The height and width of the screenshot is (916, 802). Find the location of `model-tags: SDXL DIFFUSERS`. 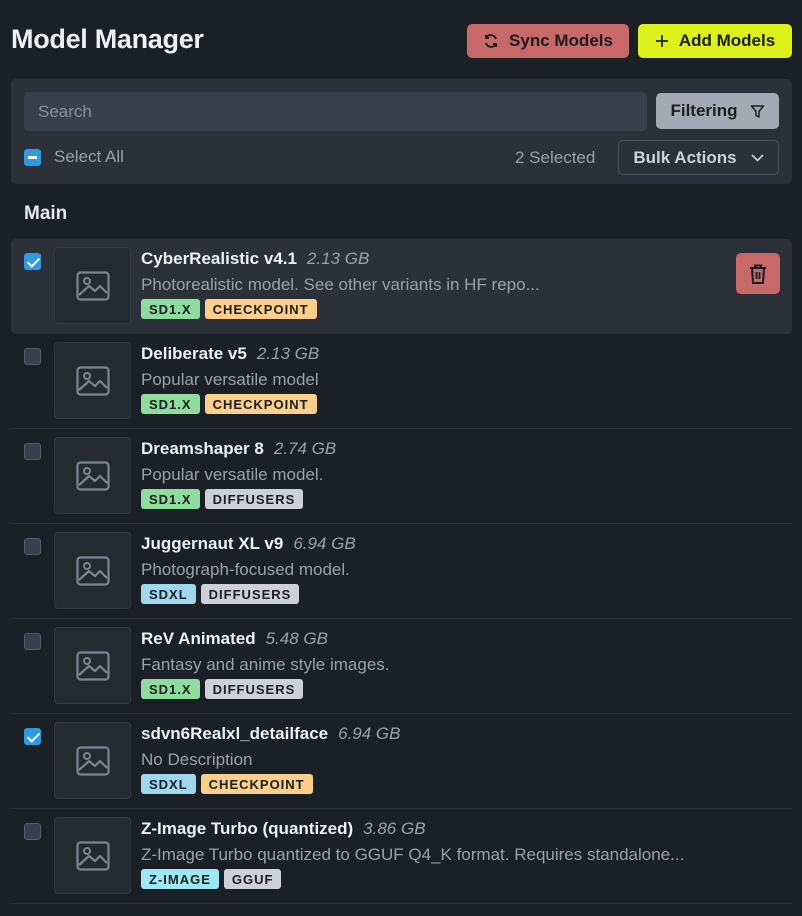

model-tags: SDXL DIFFUSERS is located at coordinates (441, 594).